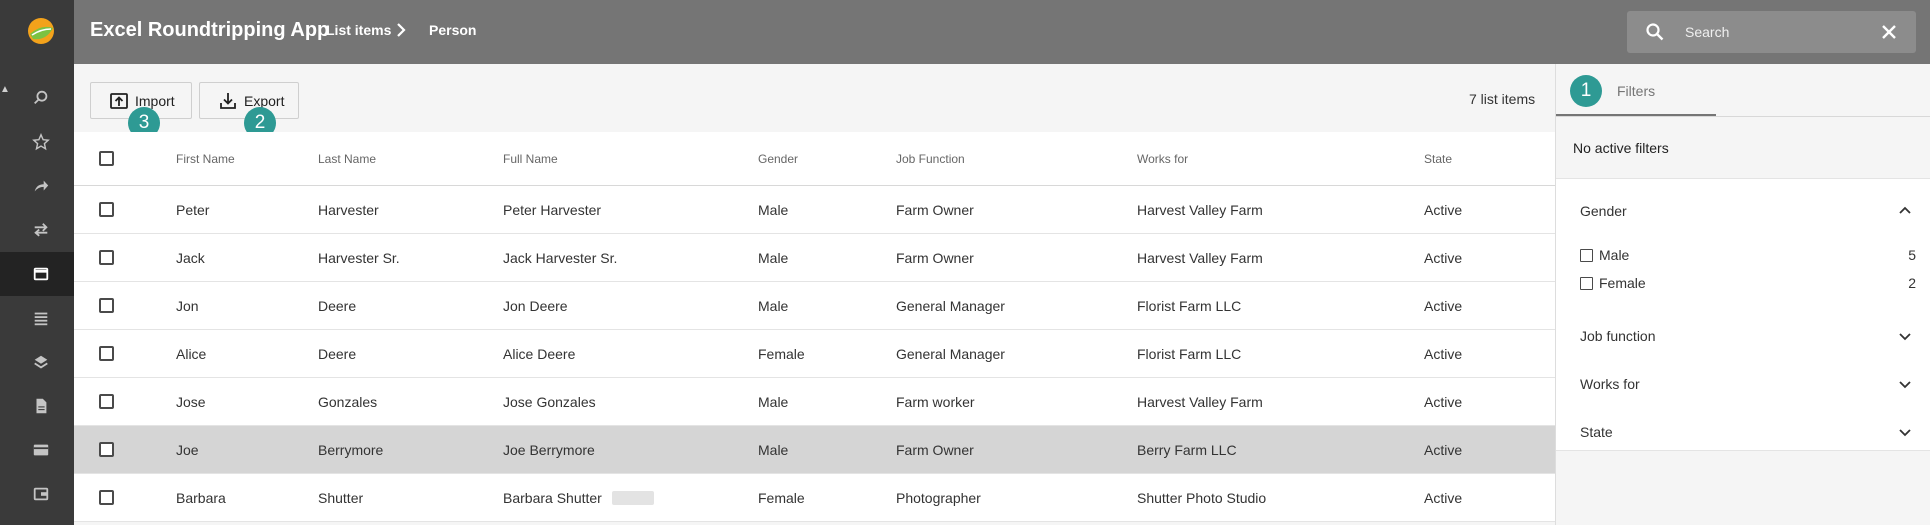  I want to click on cell-full-name: Jose Gonzales, so click(549, 401).